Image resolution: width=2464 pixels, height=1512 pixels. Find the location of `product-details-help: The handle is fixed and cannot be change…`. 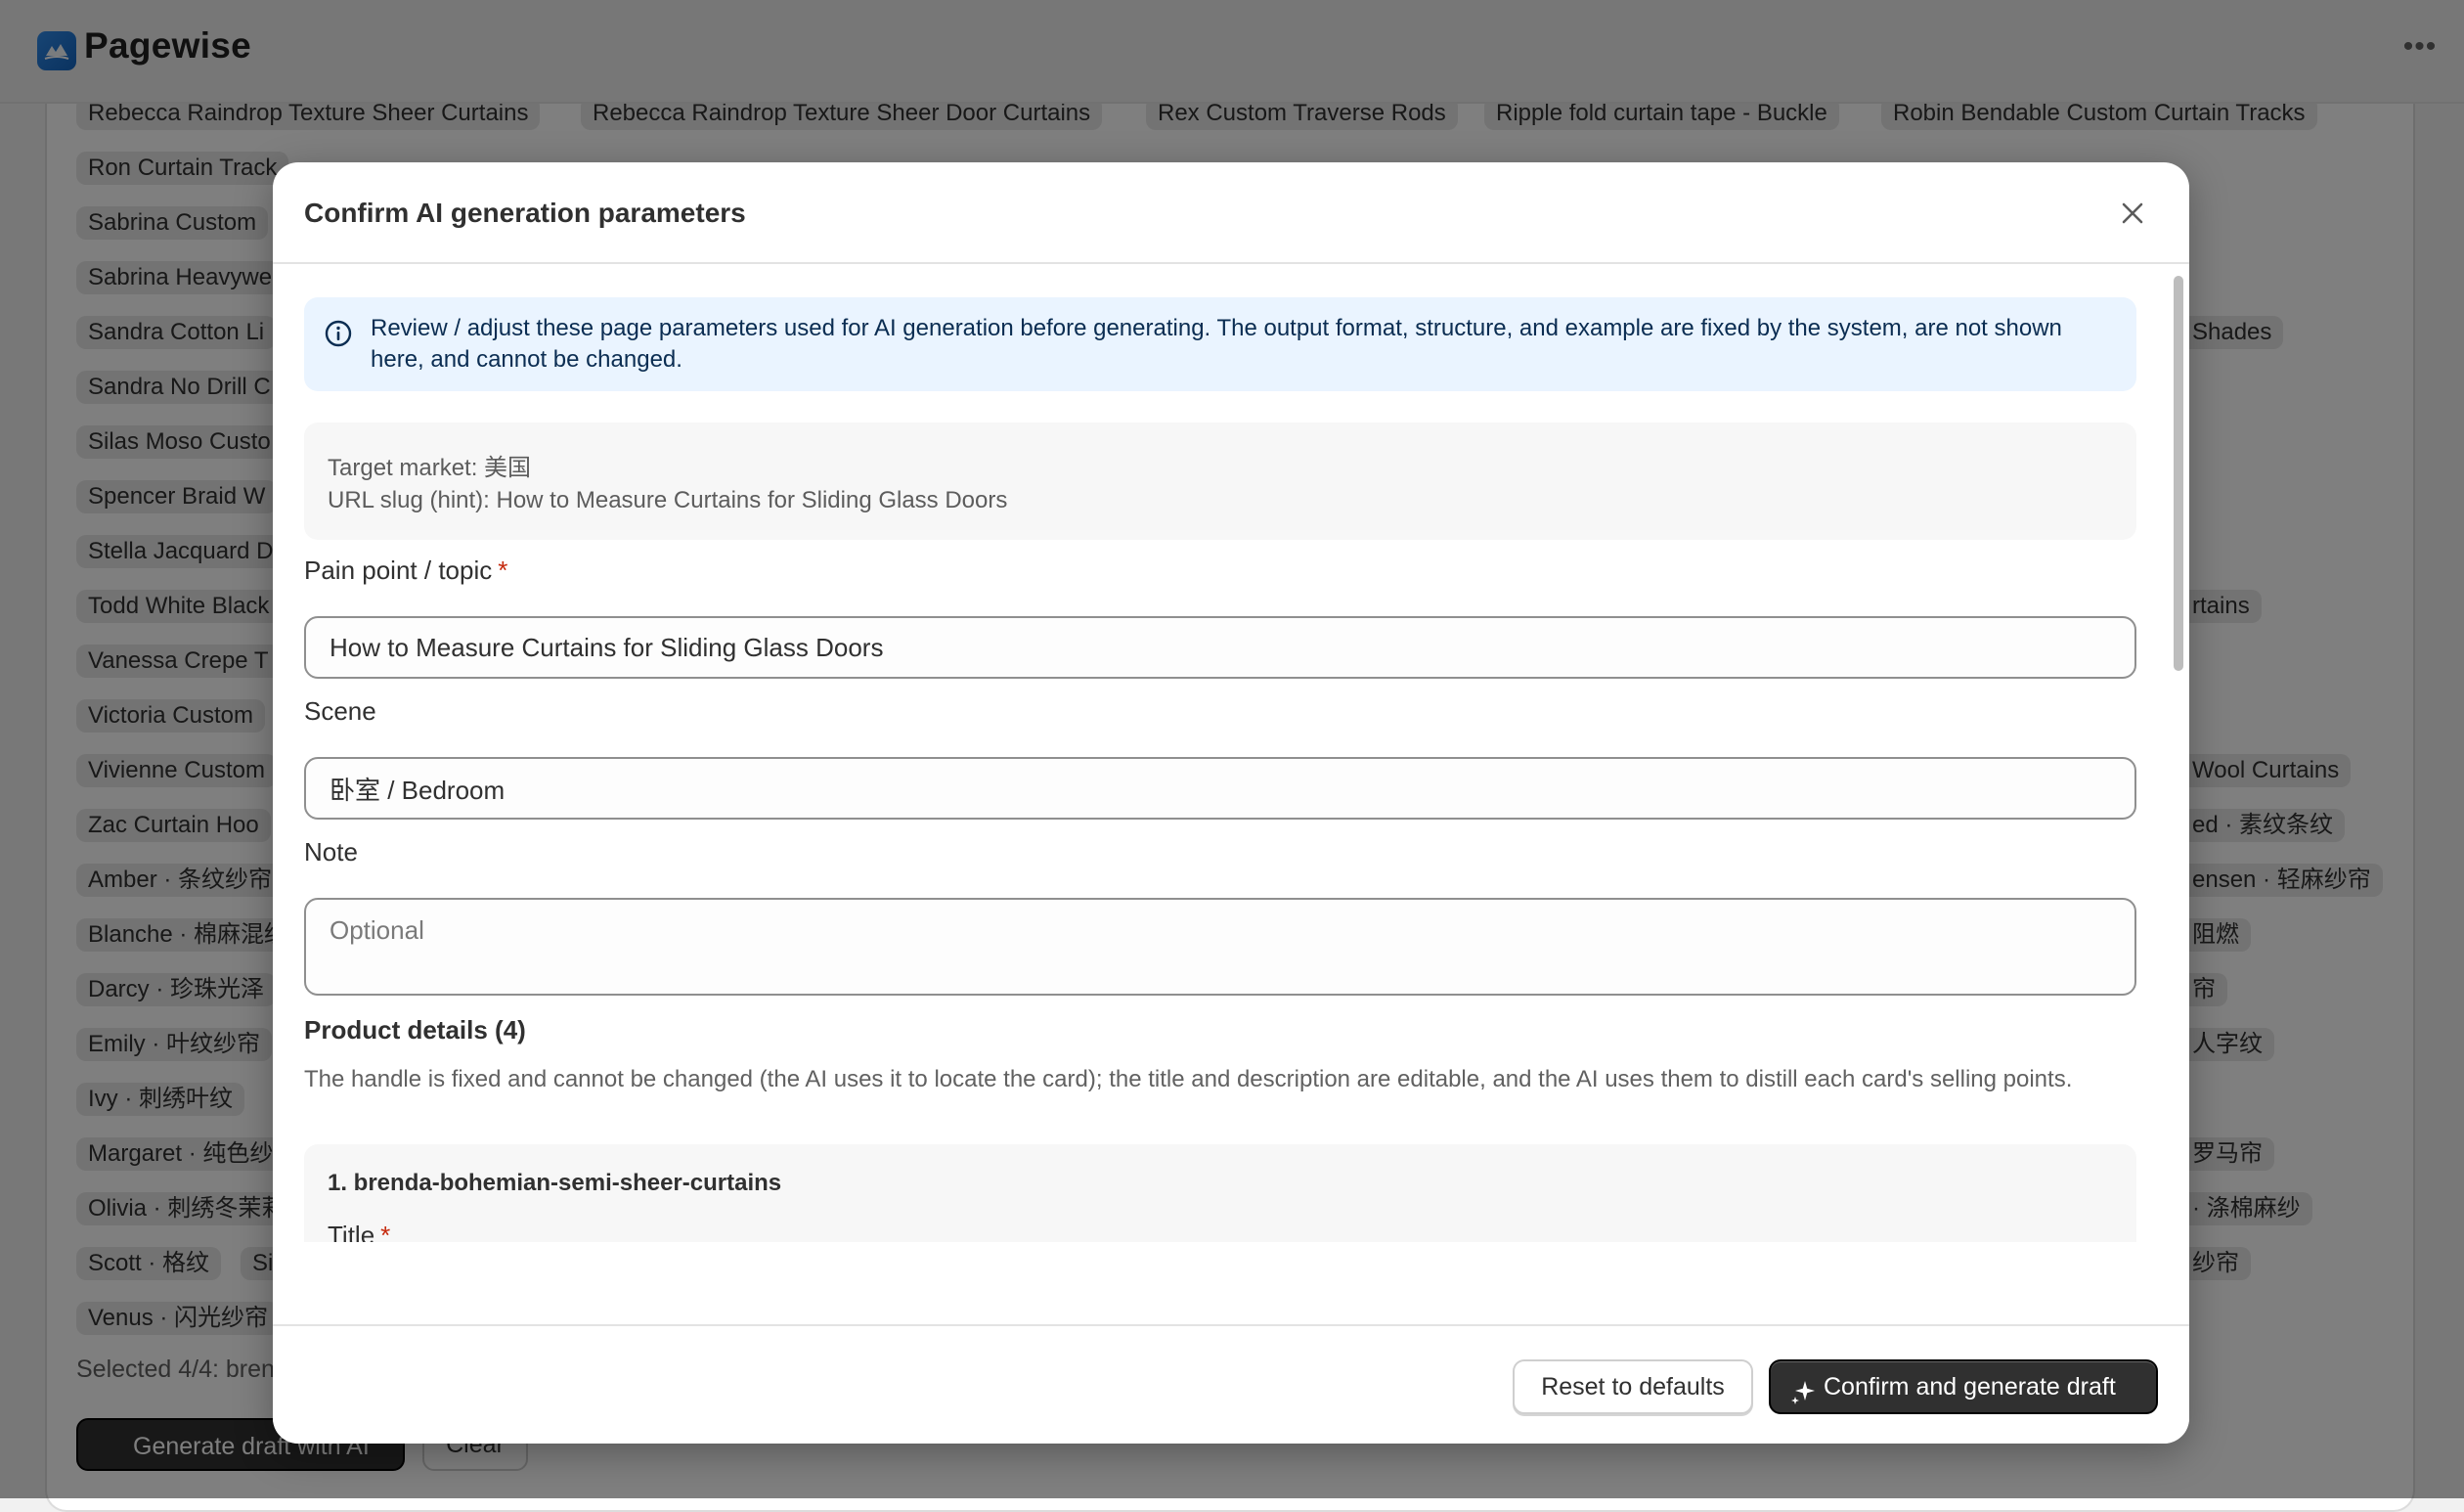

product-details-help: The handle is fixed and cannot be change… is located at coordinates (1188, 1079).